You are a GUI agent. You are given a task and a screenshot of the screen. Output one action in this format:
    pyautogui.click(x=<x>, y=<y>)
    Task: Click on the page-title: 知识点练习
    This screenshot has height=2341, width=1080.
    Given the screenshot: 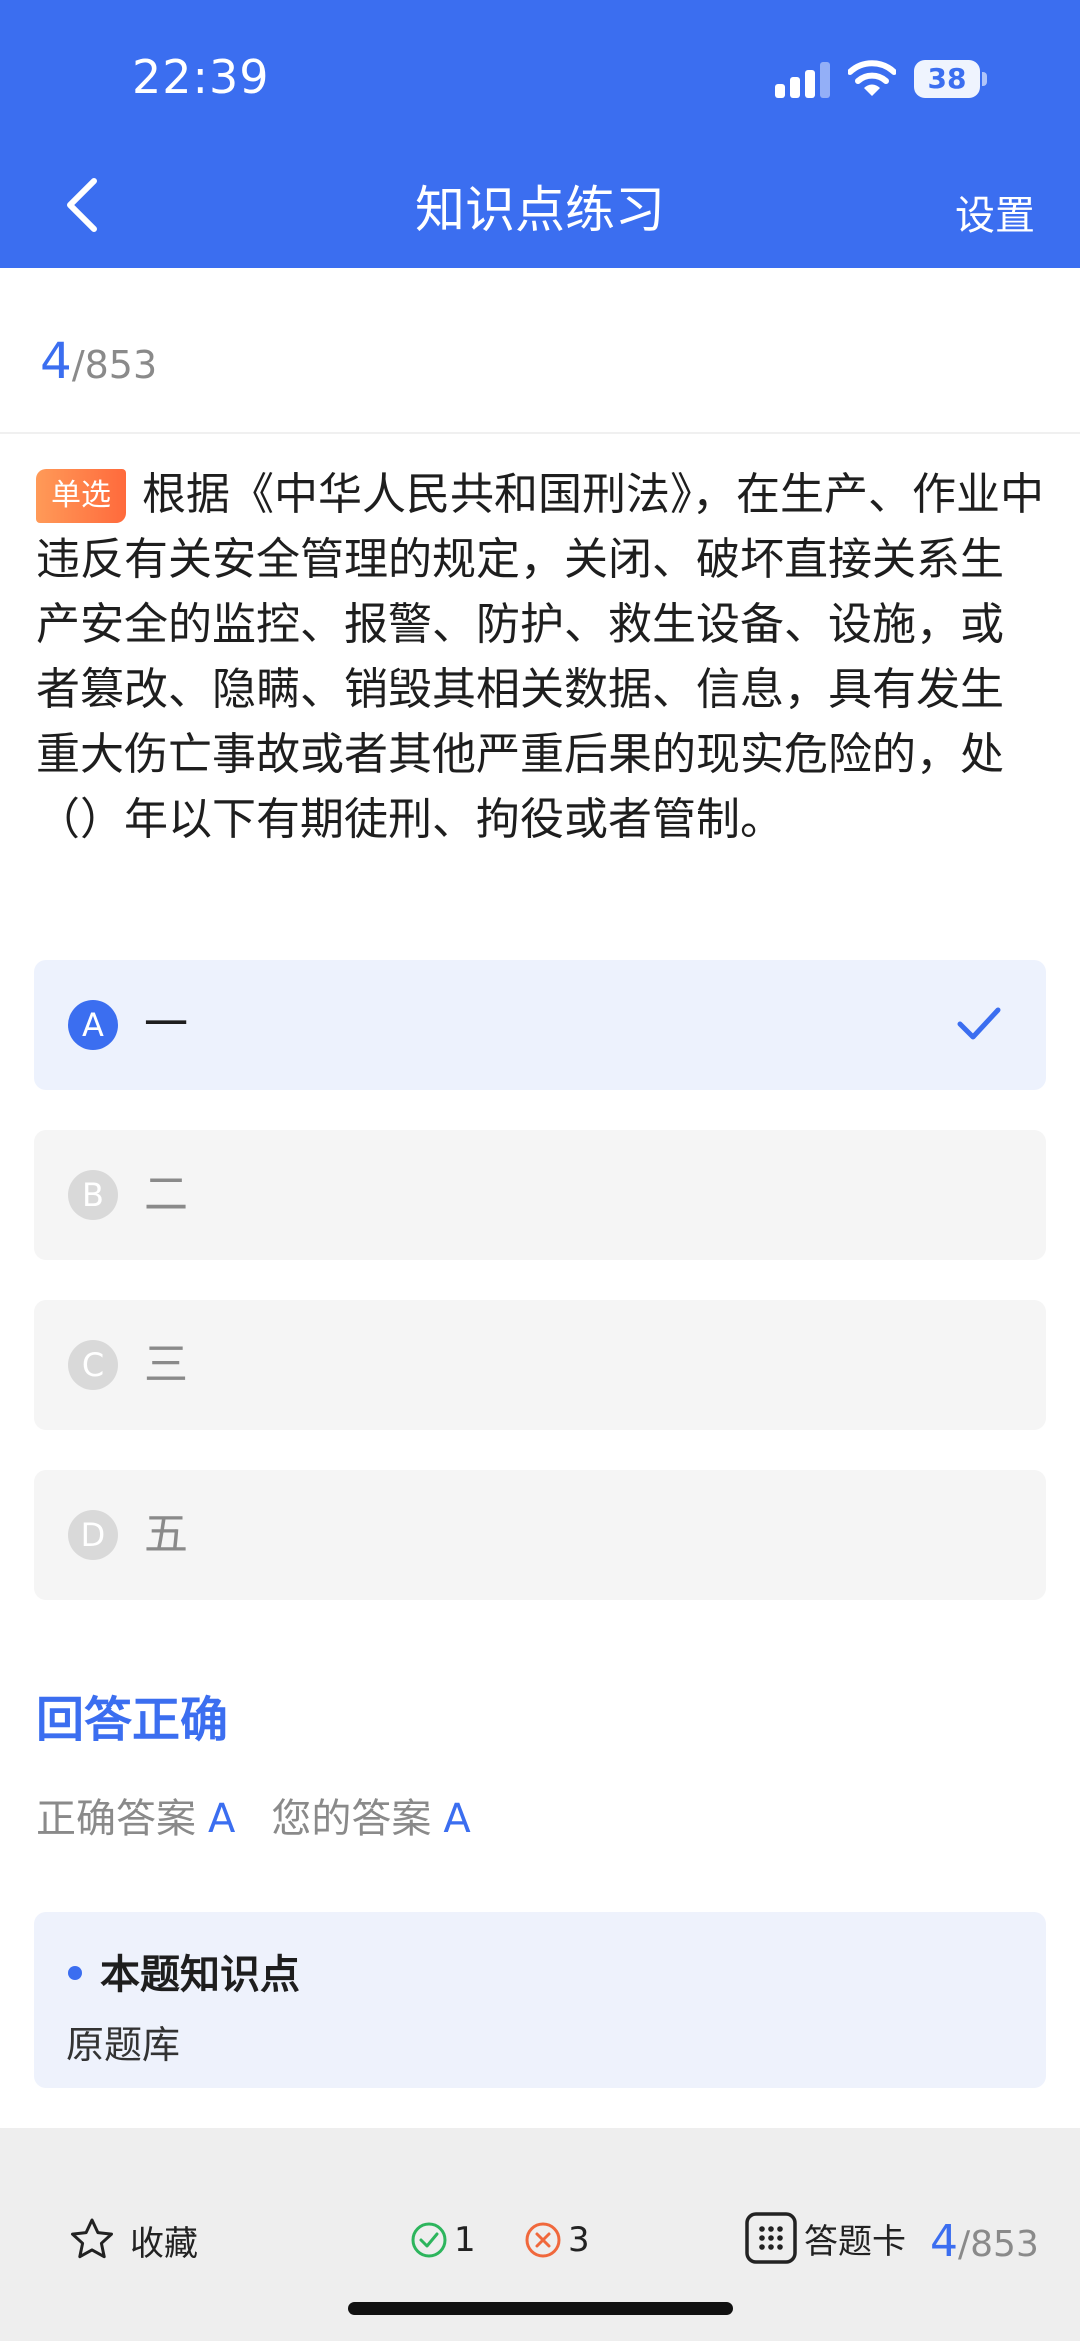 What is the action you would take?
    pyautogui.click(x=540, y=210)
    